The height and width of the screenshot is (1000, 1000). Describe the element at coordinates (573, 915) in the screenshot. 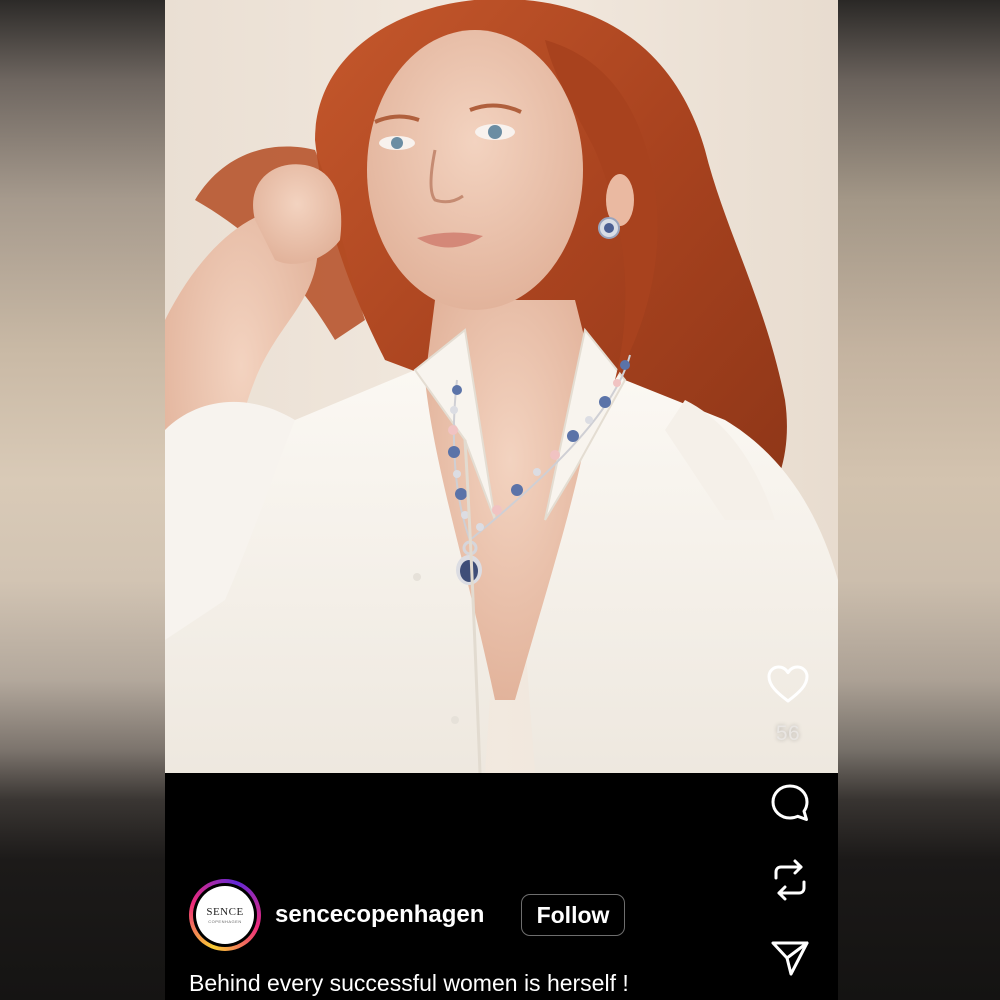

I see `follow-button: Follow` at that location.